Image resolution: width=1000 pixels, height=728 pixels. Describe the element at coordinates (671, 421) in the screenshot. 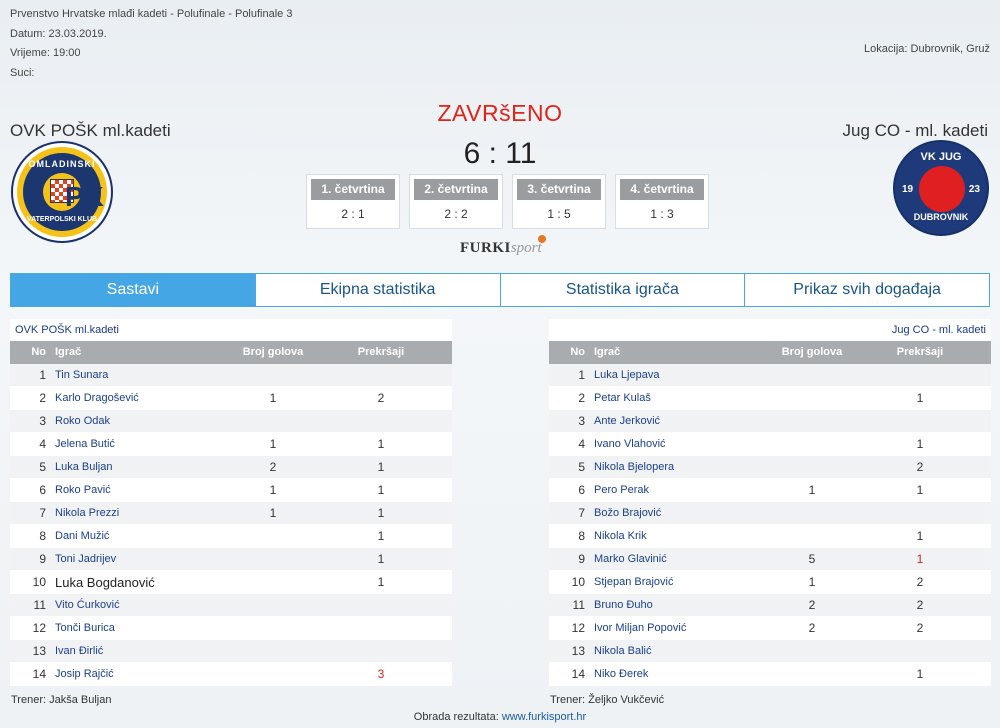

I see `player-name: Ante Jerković` at that location.